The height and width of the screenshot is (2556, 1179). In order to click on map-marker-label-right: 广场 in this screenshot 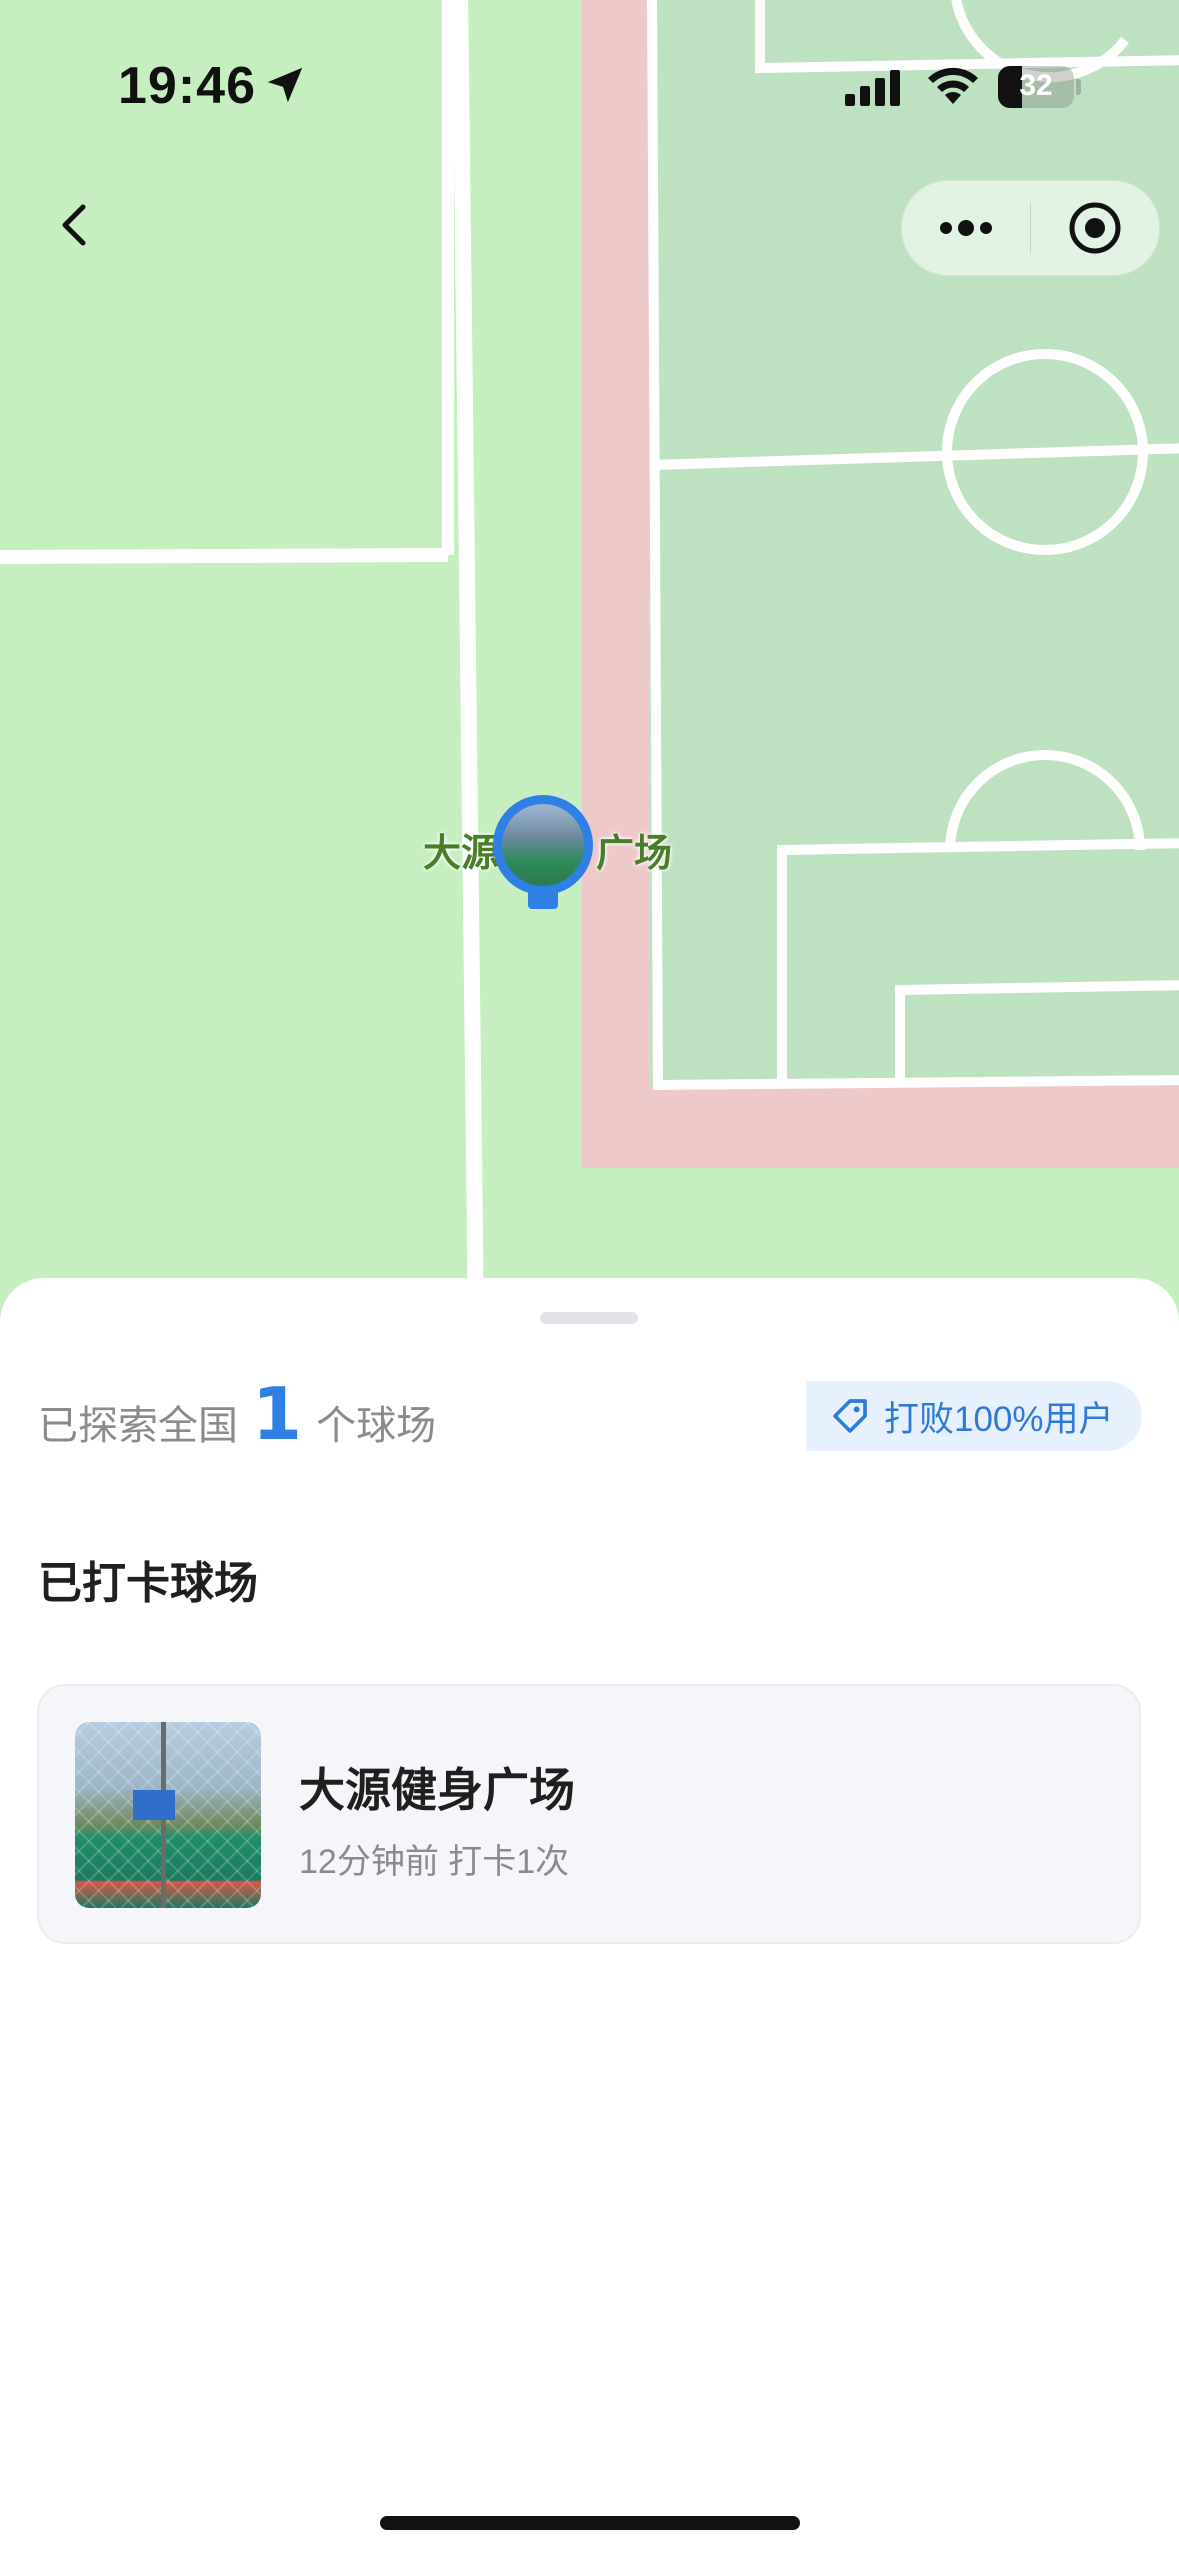, I will do `click(634, 849)`.